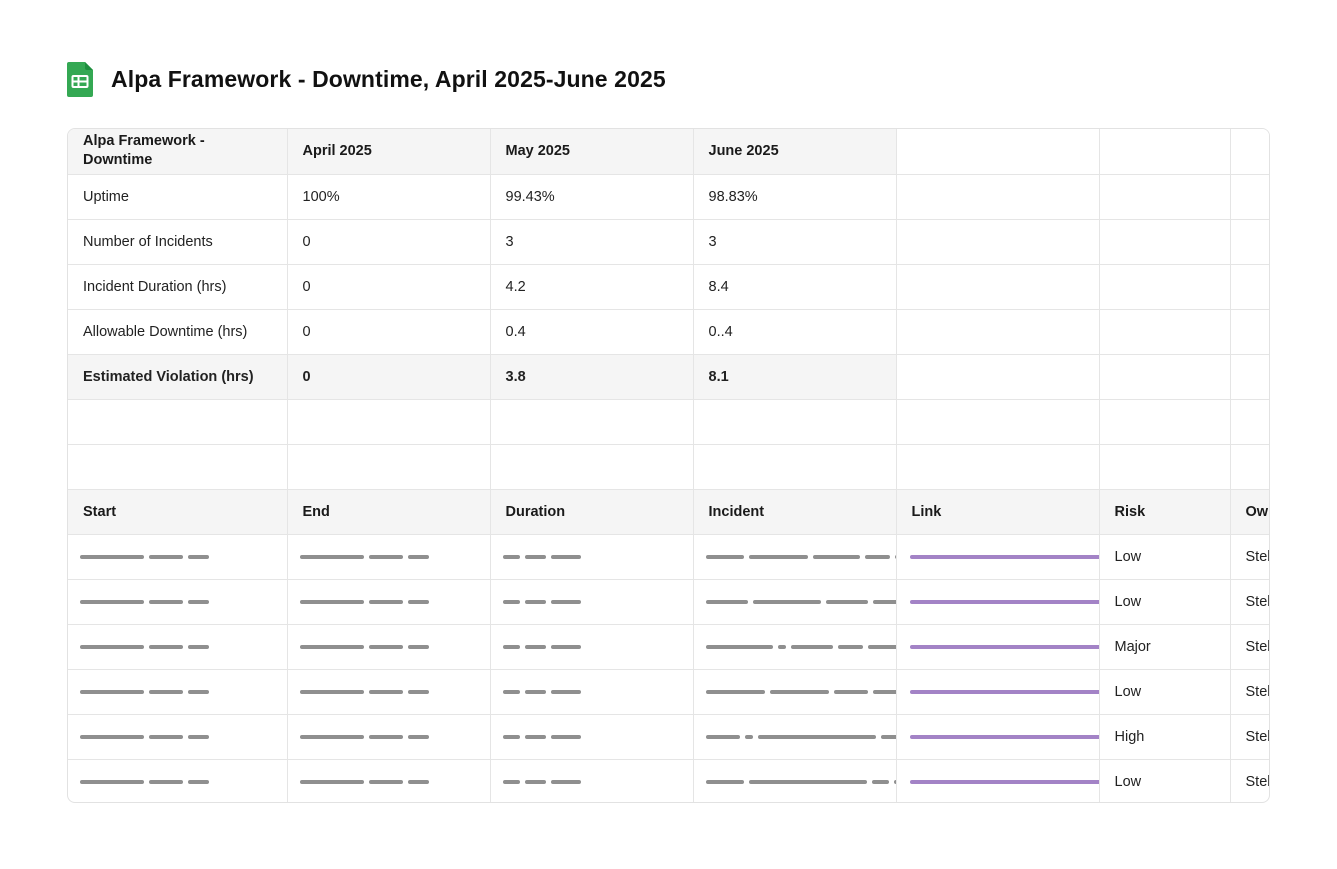  Describe the element at coordinates (592, 152) in the screenshot. I see `summary-header-cell: May 2025` at that location.